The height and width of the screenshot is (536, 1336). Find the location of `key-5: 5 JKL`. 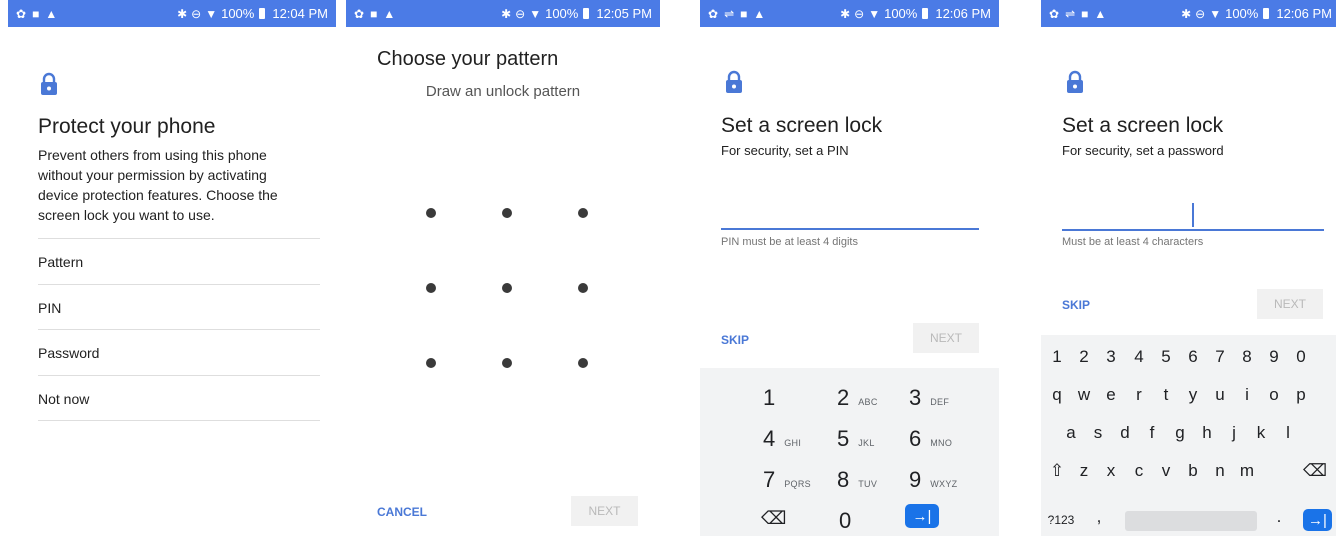

key-5: 5 JKL is located at coordinates (856, 439).